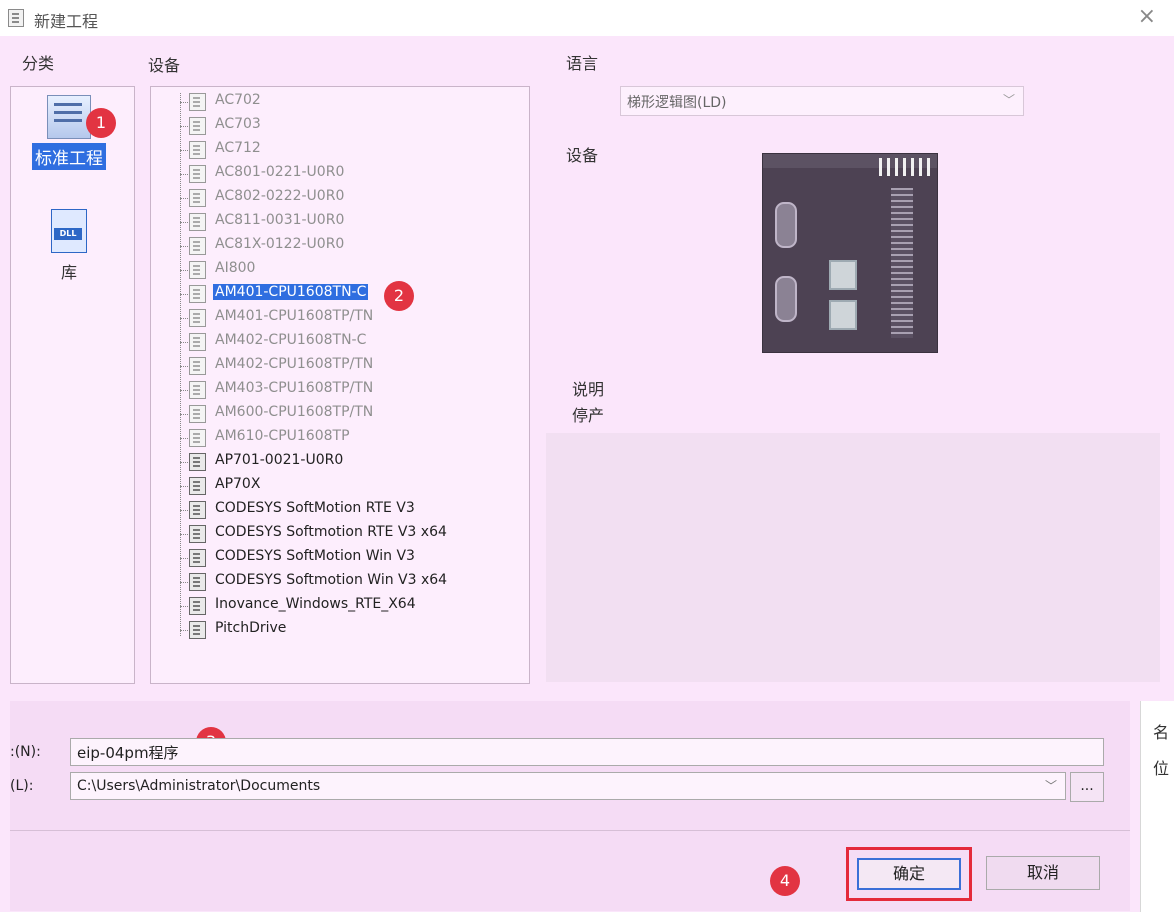 The height and width of the screenshot is (912, 1174). I want to click on device-label: CODESYS SoftMotion RTE V3, so click(315, 508).